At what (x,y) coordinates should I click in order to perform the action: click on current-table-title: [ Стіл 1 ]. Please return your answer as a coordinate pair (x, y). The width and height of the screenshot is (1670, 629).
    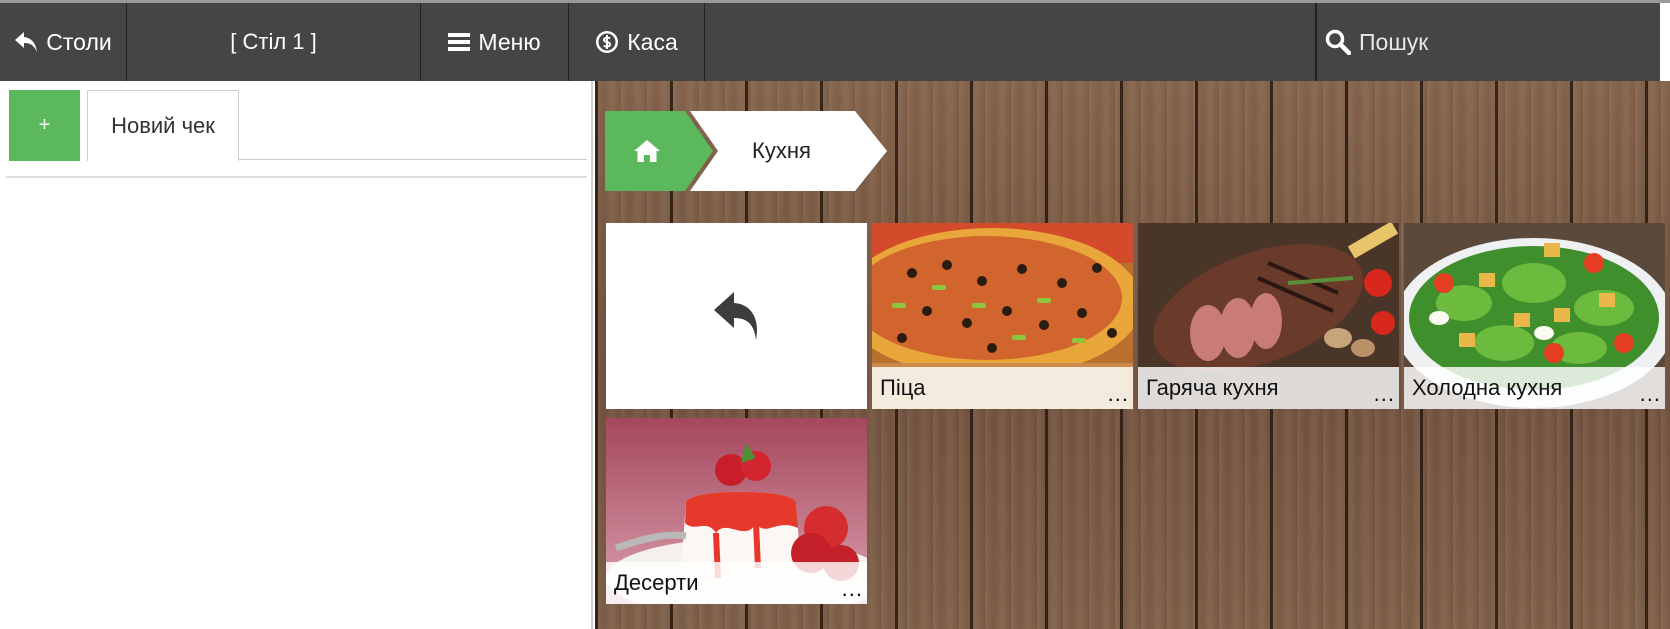
    Looking at the image, I should click on (274, 42).